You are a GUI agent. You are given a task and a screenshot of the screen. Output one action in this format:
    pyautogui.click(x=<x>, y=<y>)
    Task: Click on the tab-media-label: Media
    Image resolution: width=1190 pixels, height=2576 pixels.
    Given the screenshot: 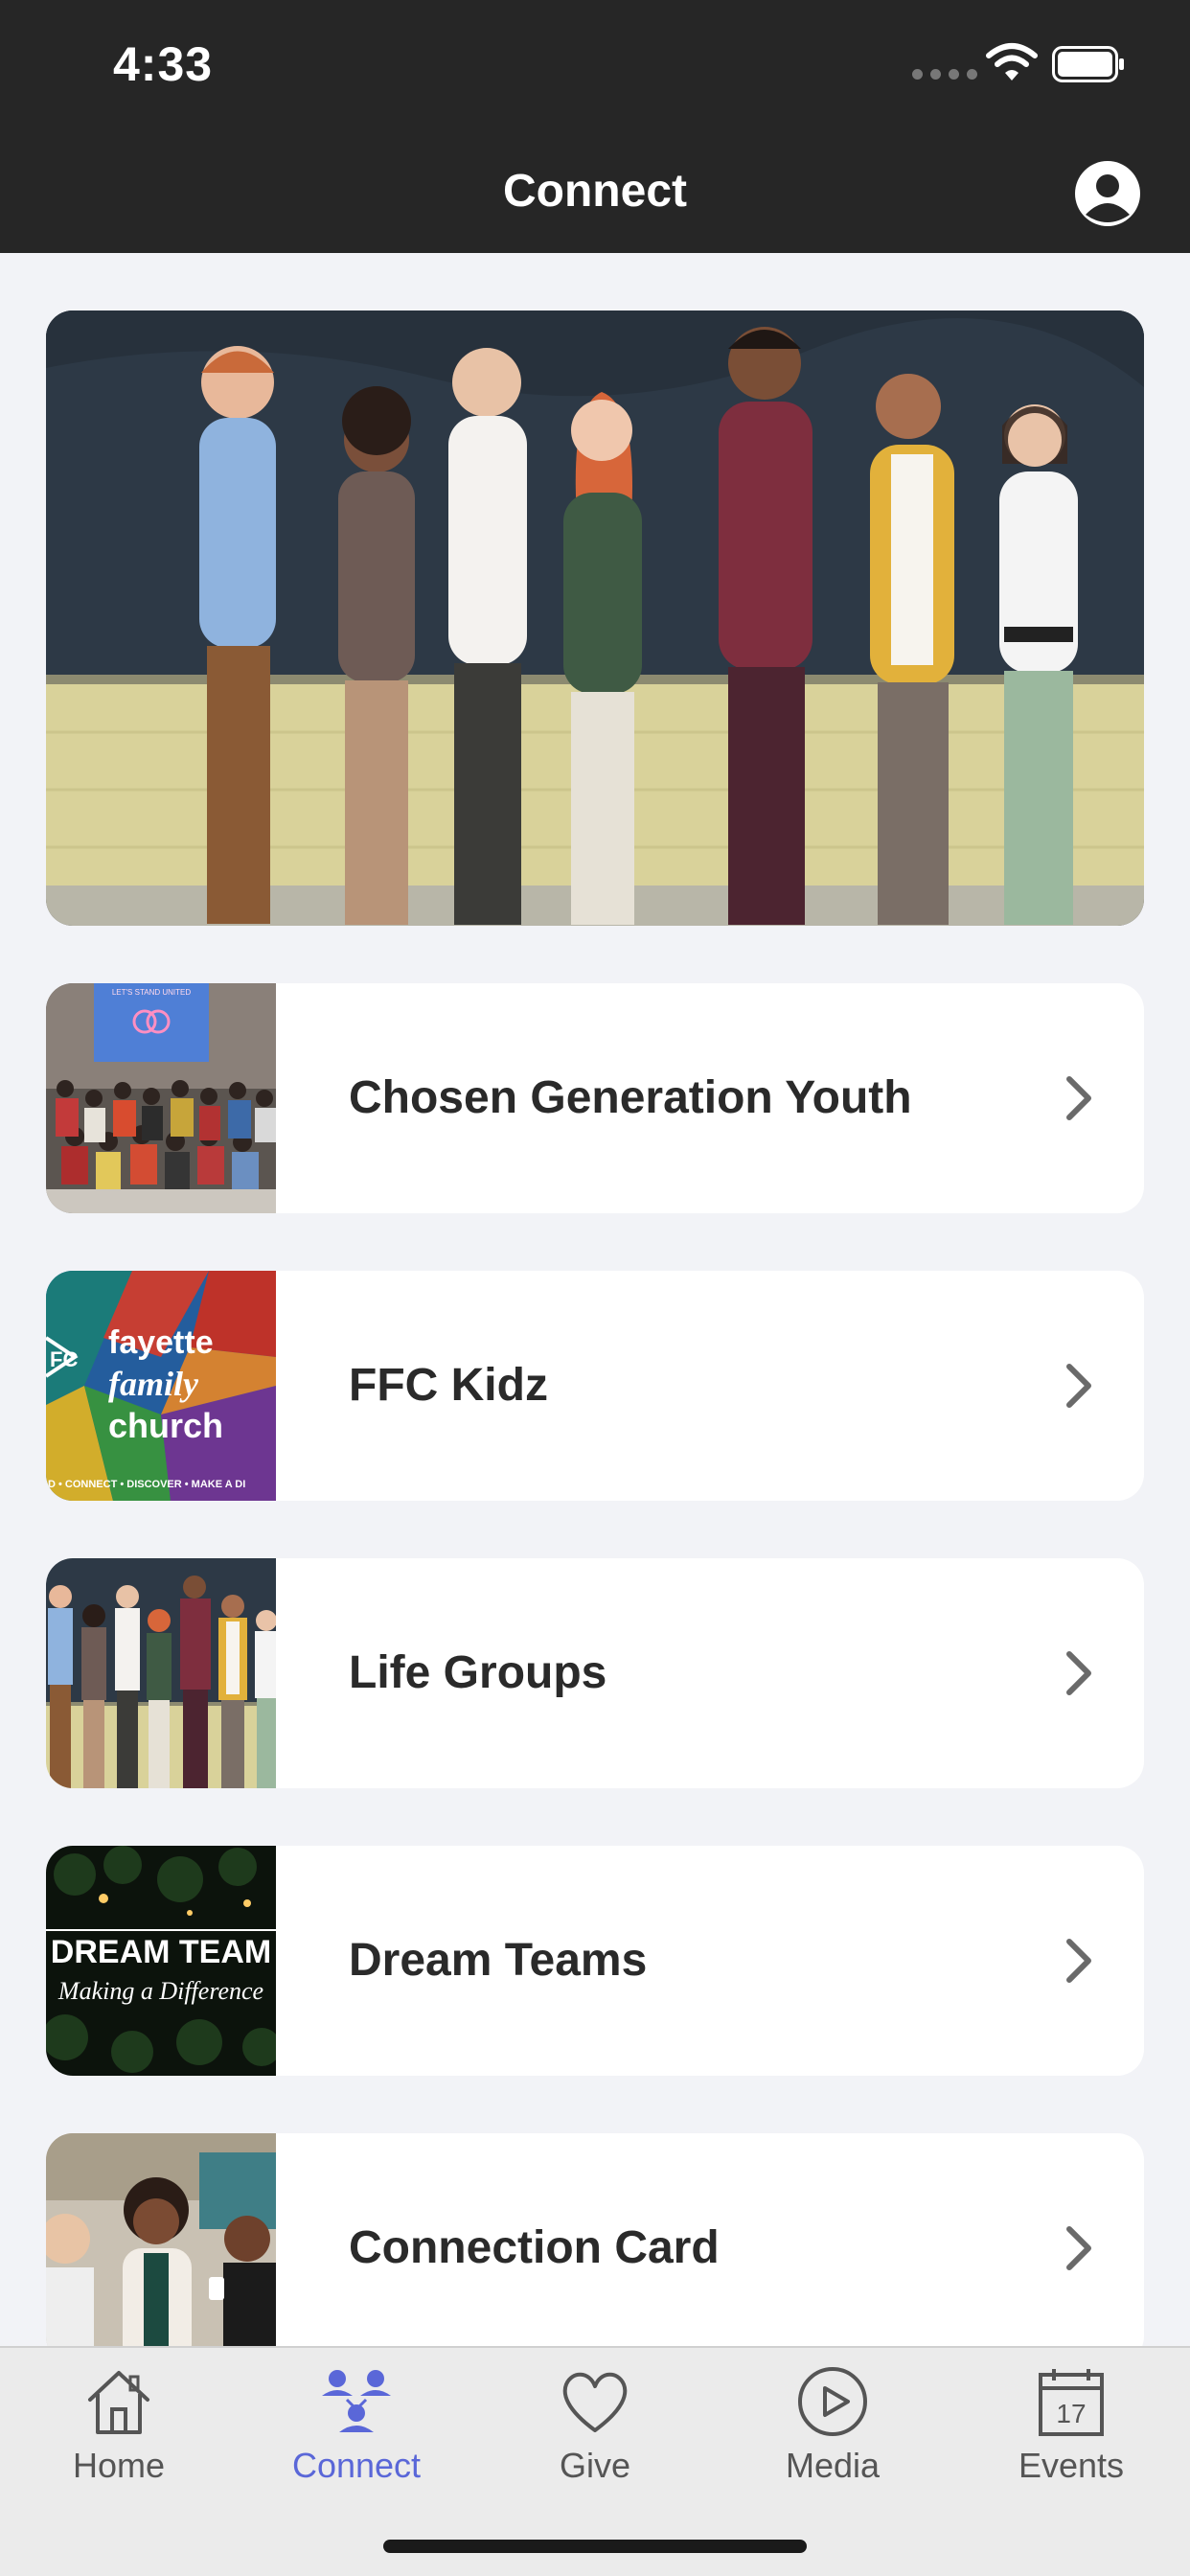 What is the action you would take?
    pyautogui.click(x=833, y=2465)
    